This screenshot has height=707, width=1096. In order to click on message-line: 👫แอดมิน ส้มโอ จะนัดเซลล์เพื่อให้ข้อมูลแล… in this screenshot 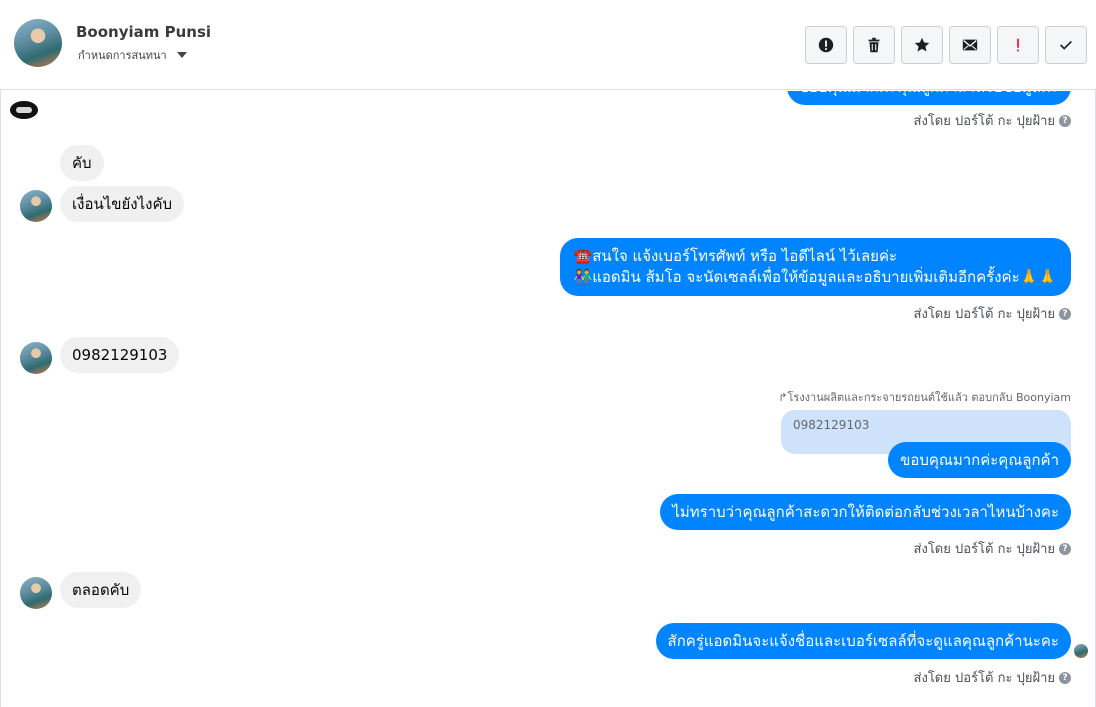, I will do `click(815, 277)`.